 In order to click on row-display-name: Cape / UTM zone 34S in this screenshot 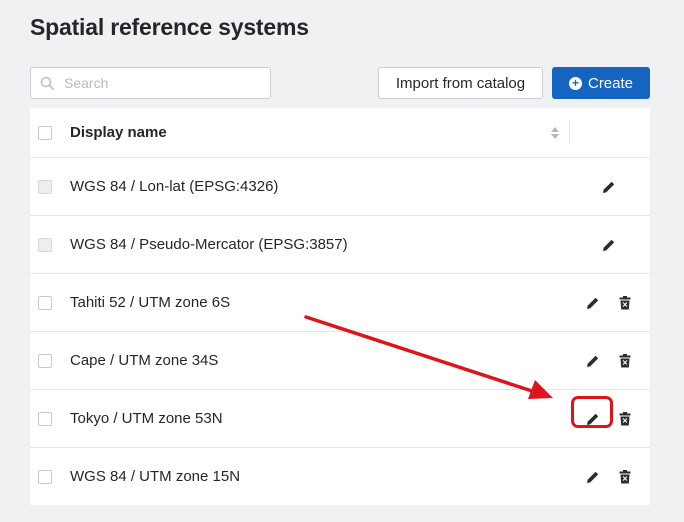, I will do `click(144, 360)`.